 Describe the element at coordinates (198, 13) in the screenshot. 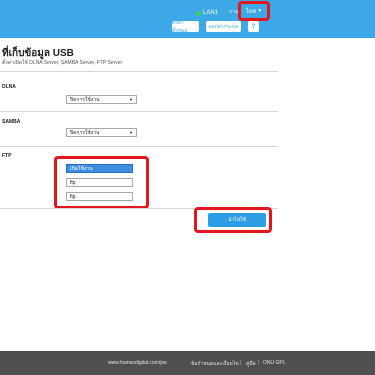

I see `lan-status-icon` at that location.